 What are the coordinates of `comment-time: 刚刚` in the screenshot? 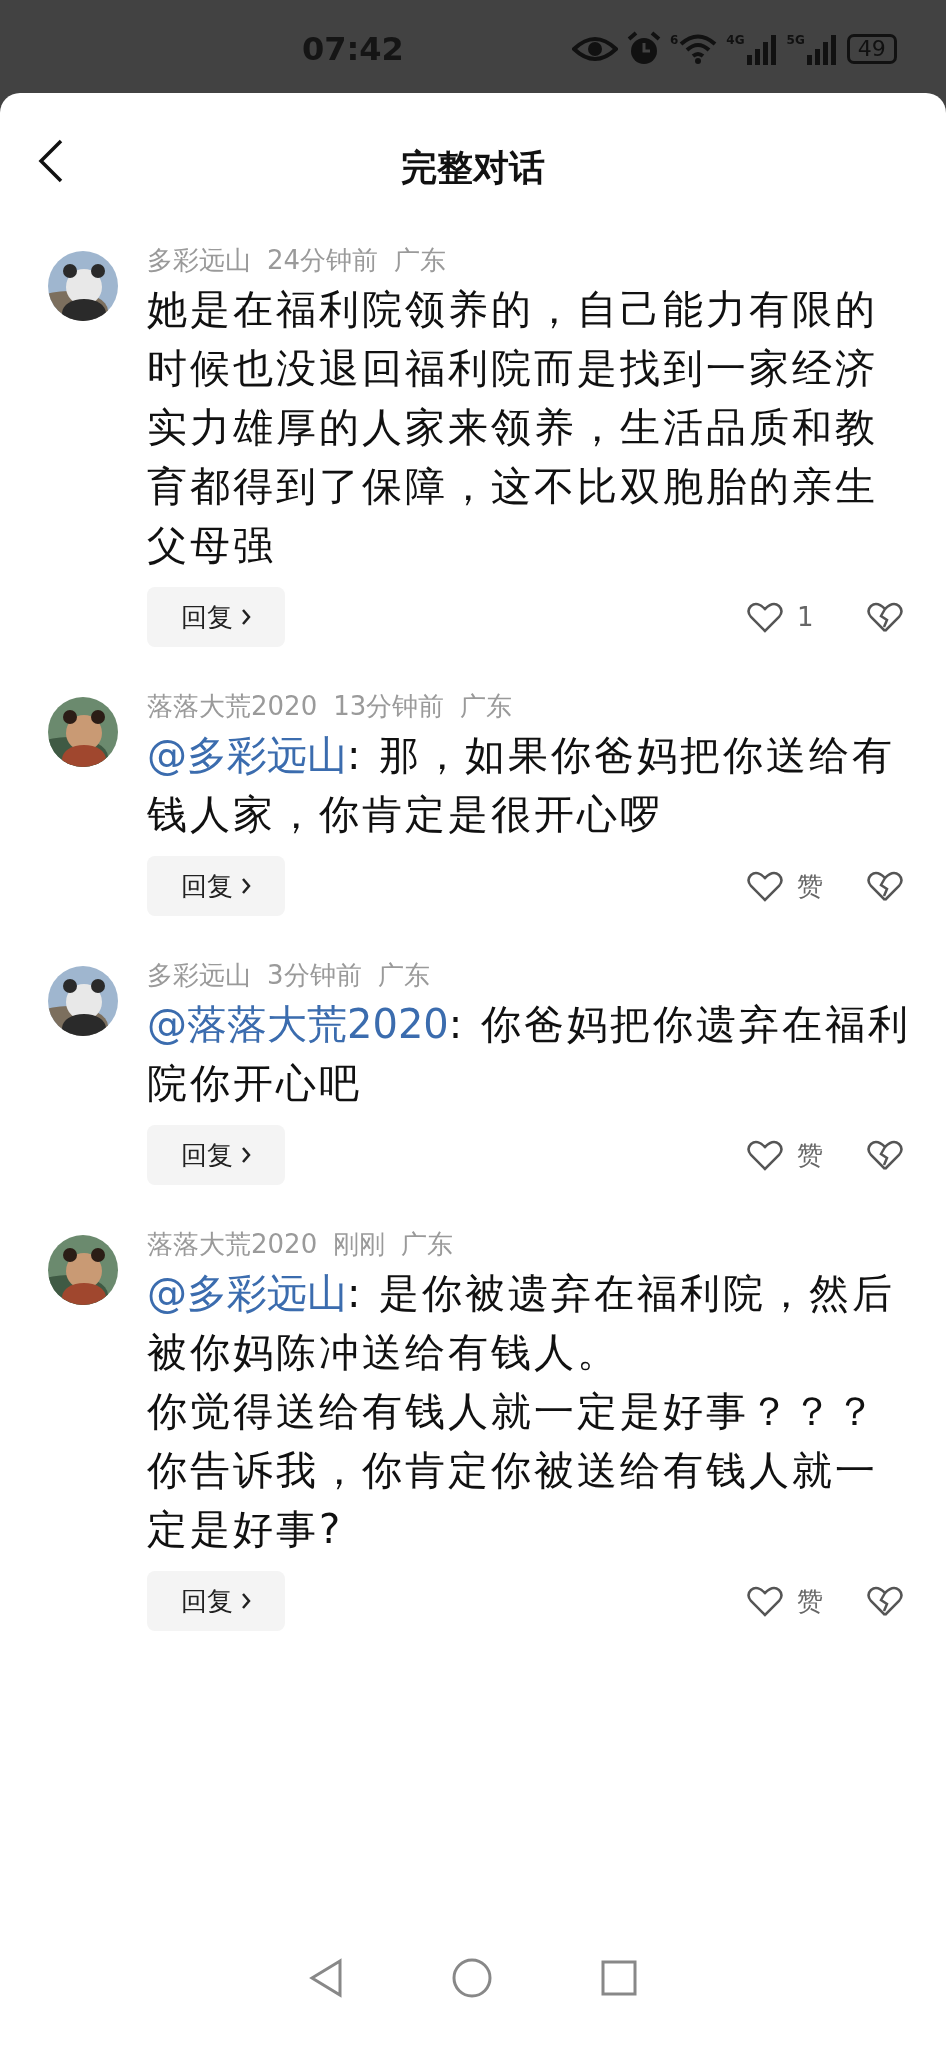 It's located at (359, 1244).